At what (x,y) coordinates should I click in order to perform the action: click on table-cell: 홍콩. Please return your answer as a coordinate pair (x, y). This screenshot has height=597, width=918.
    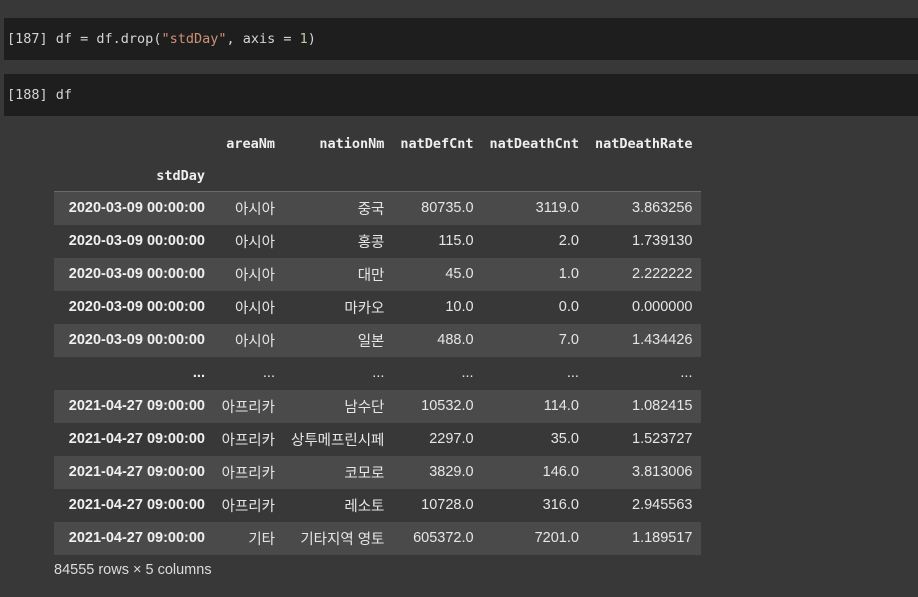
    Looking at the image, I should click on (371, 242).